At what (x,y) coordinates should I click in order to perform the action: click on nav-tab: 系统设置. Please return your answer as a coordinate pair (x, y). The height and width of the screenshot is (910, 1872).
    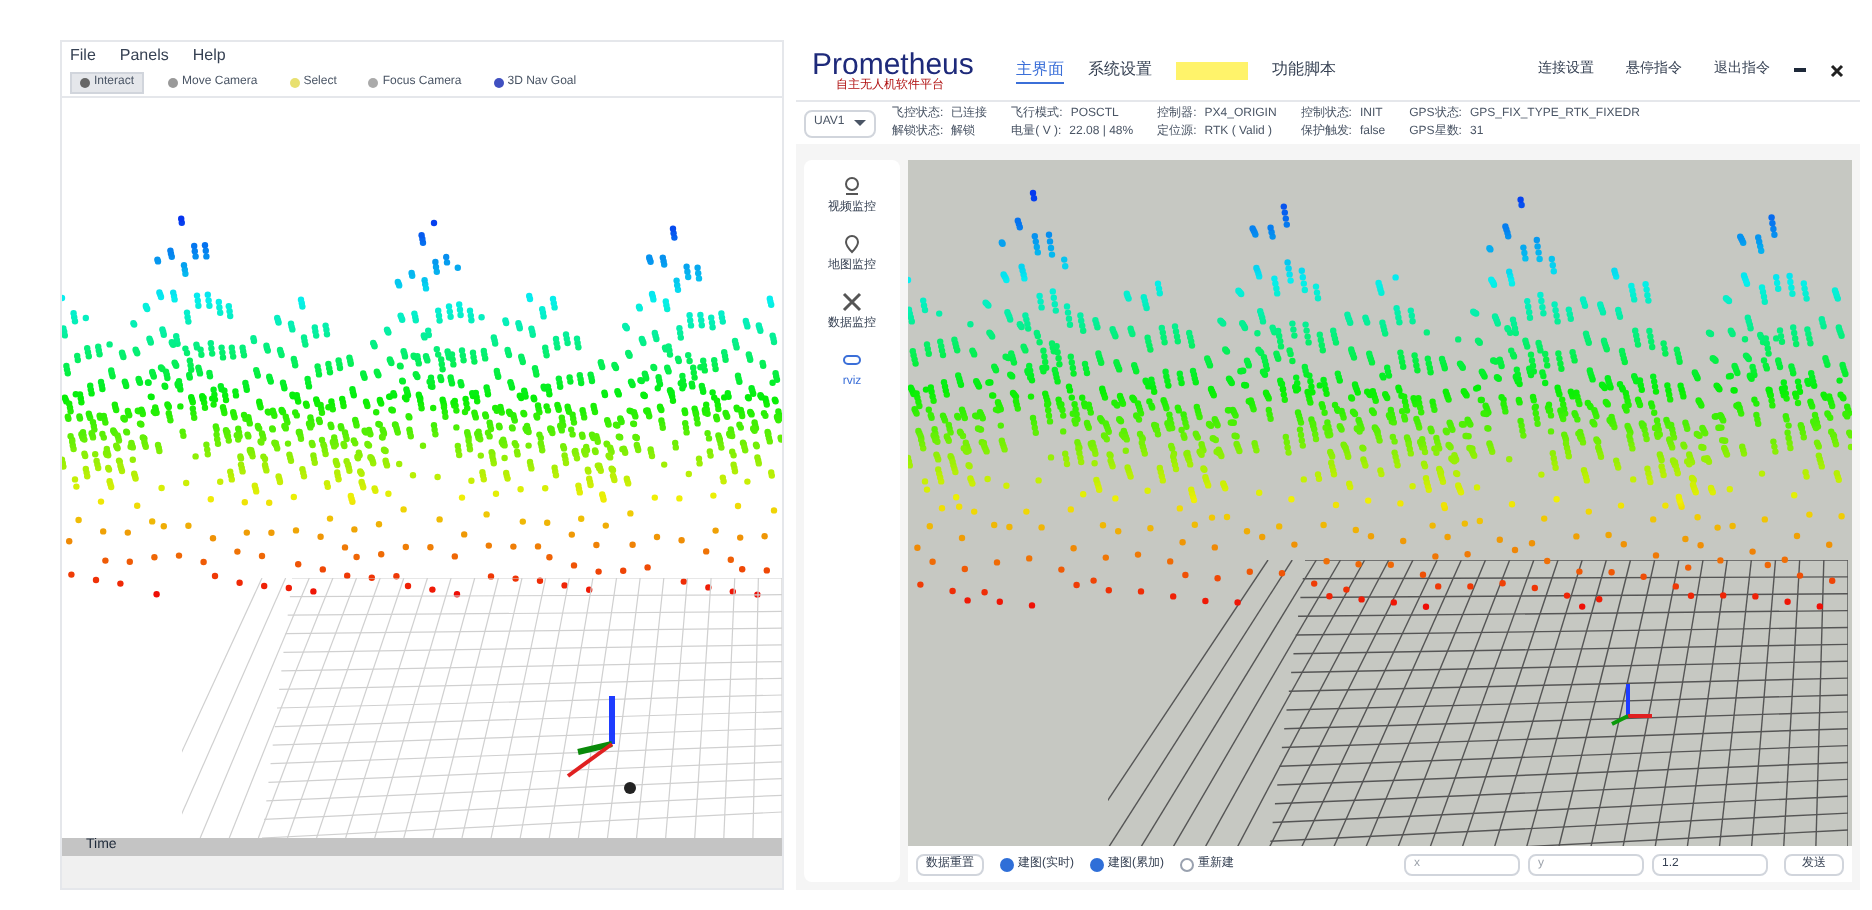
    Looking at the image, I should click on (1120, 70).